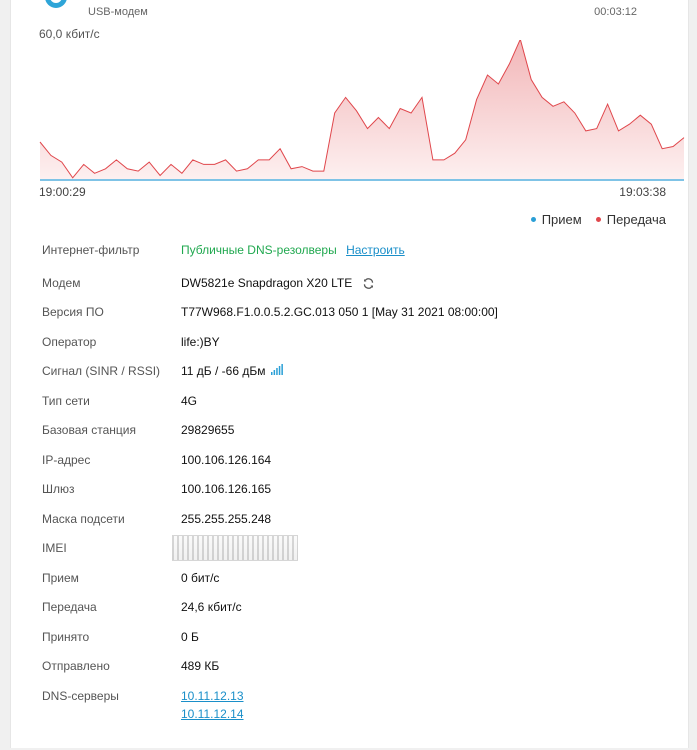  I want to click on subnet-mask-label: Маска подсети, so click(83, 519).